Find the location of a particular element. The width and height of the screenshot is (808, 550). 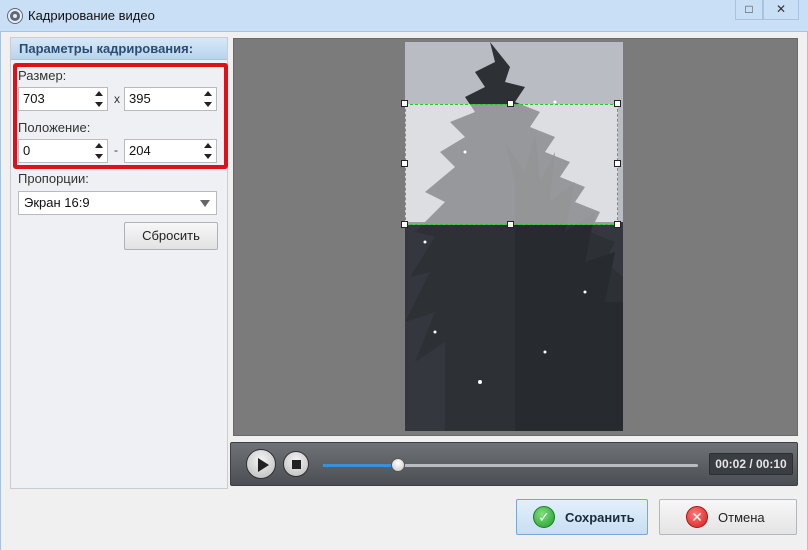

proportions-value: Экран 16:9 is located at coordinates (57, 202).